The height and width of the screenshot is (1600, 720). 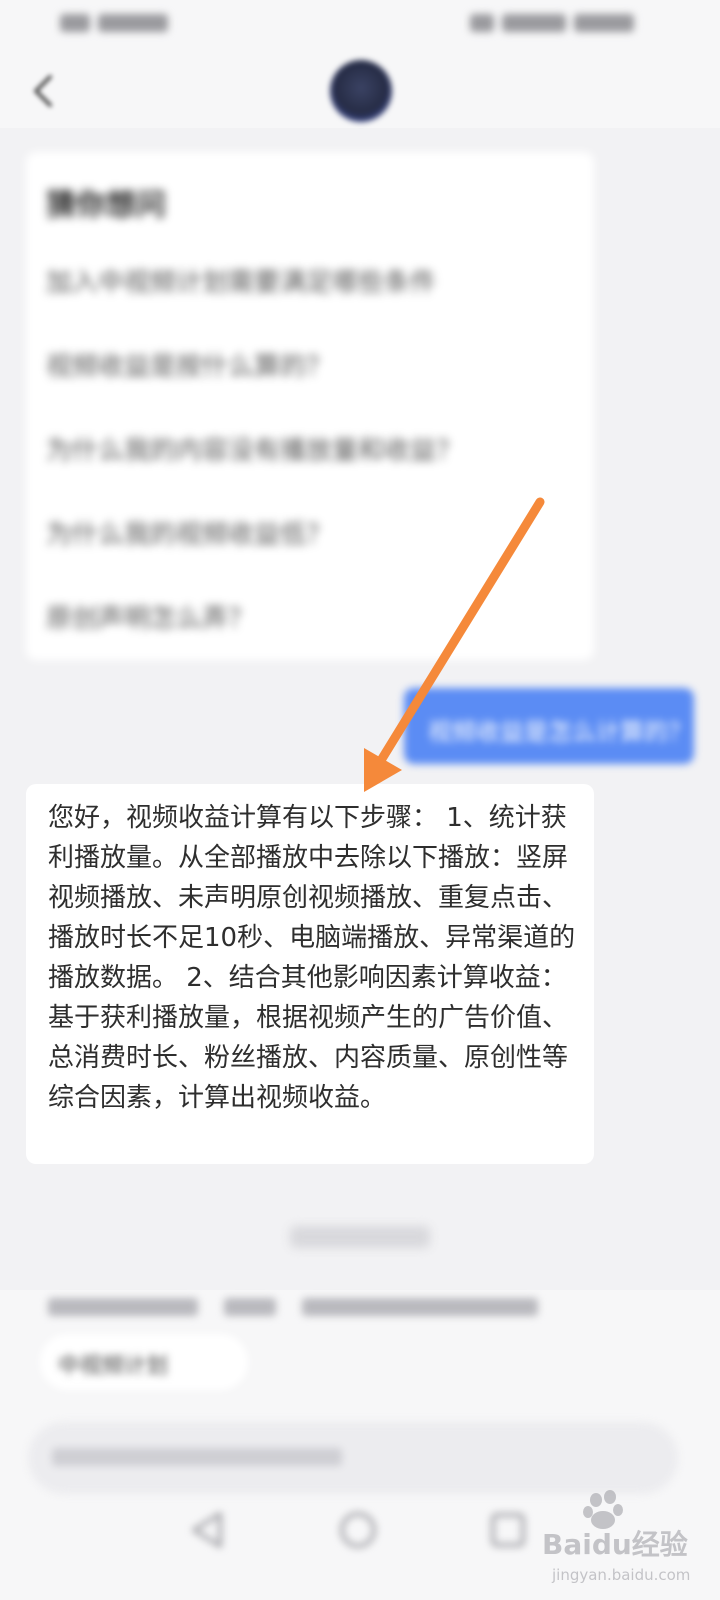 I want to click on user-message-text: 视频收益是怎么计算的？, so click(x=560, y=732).